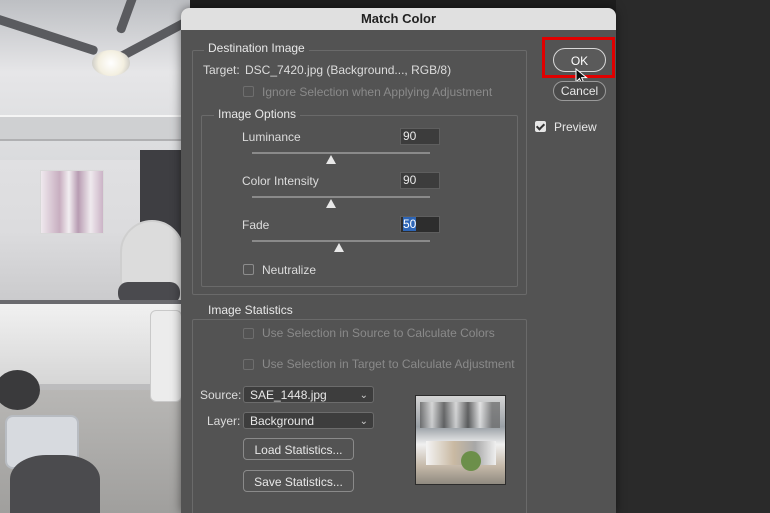 The image size is (770, 513). What do you see at coordinates (575, 127) in the screenshot?
I see `preview-label: Preview` at bounding box center [575, 127].